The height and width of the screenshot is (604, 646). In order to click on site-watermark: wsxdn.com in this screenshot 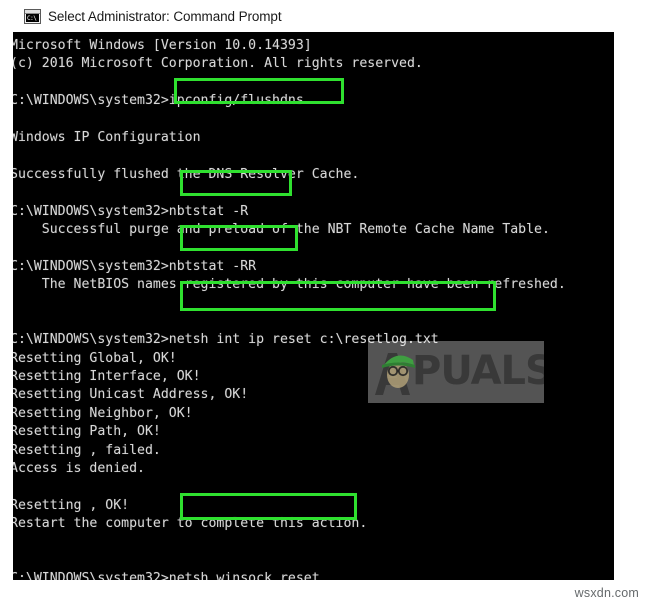, I will do `click(606, 593)`.